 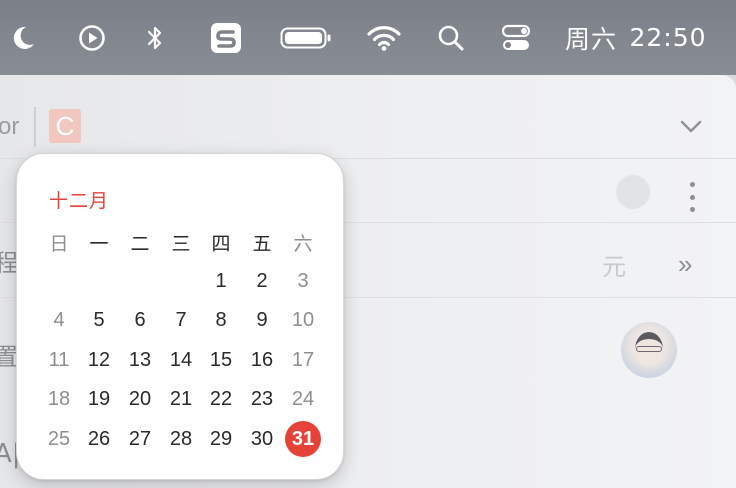 I want to click on moon-icon, so click(x=23, y=37).